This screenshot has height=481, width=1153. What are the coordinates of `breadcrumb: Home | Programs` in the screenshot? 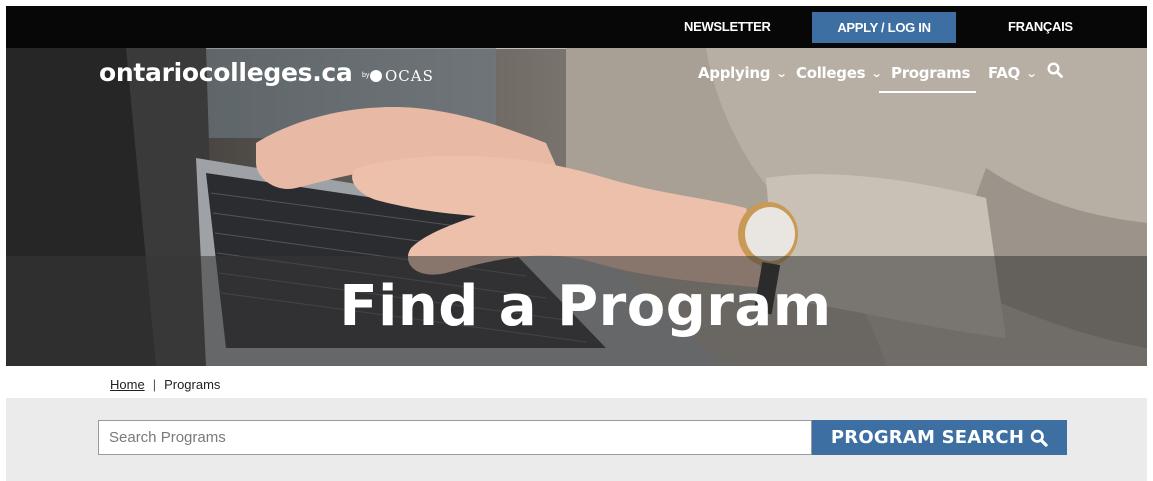 It's located at (165, 384).